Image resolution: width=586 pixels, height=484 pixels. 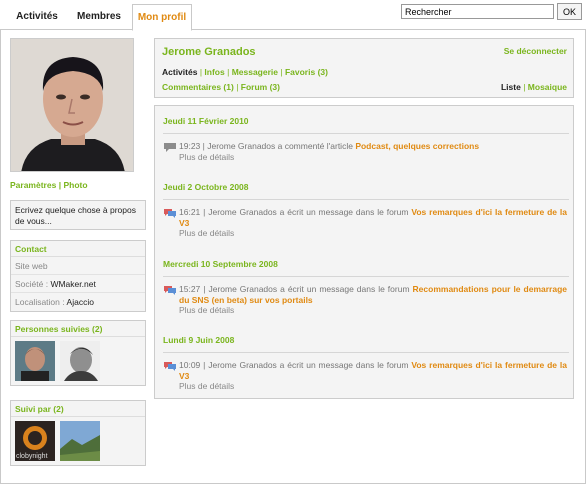 What do you see at coordinates (220, 264) in the screenshot?
I see `feed-date: Mercredi 10 Septembre 2008` at bounding box center [220, 264].